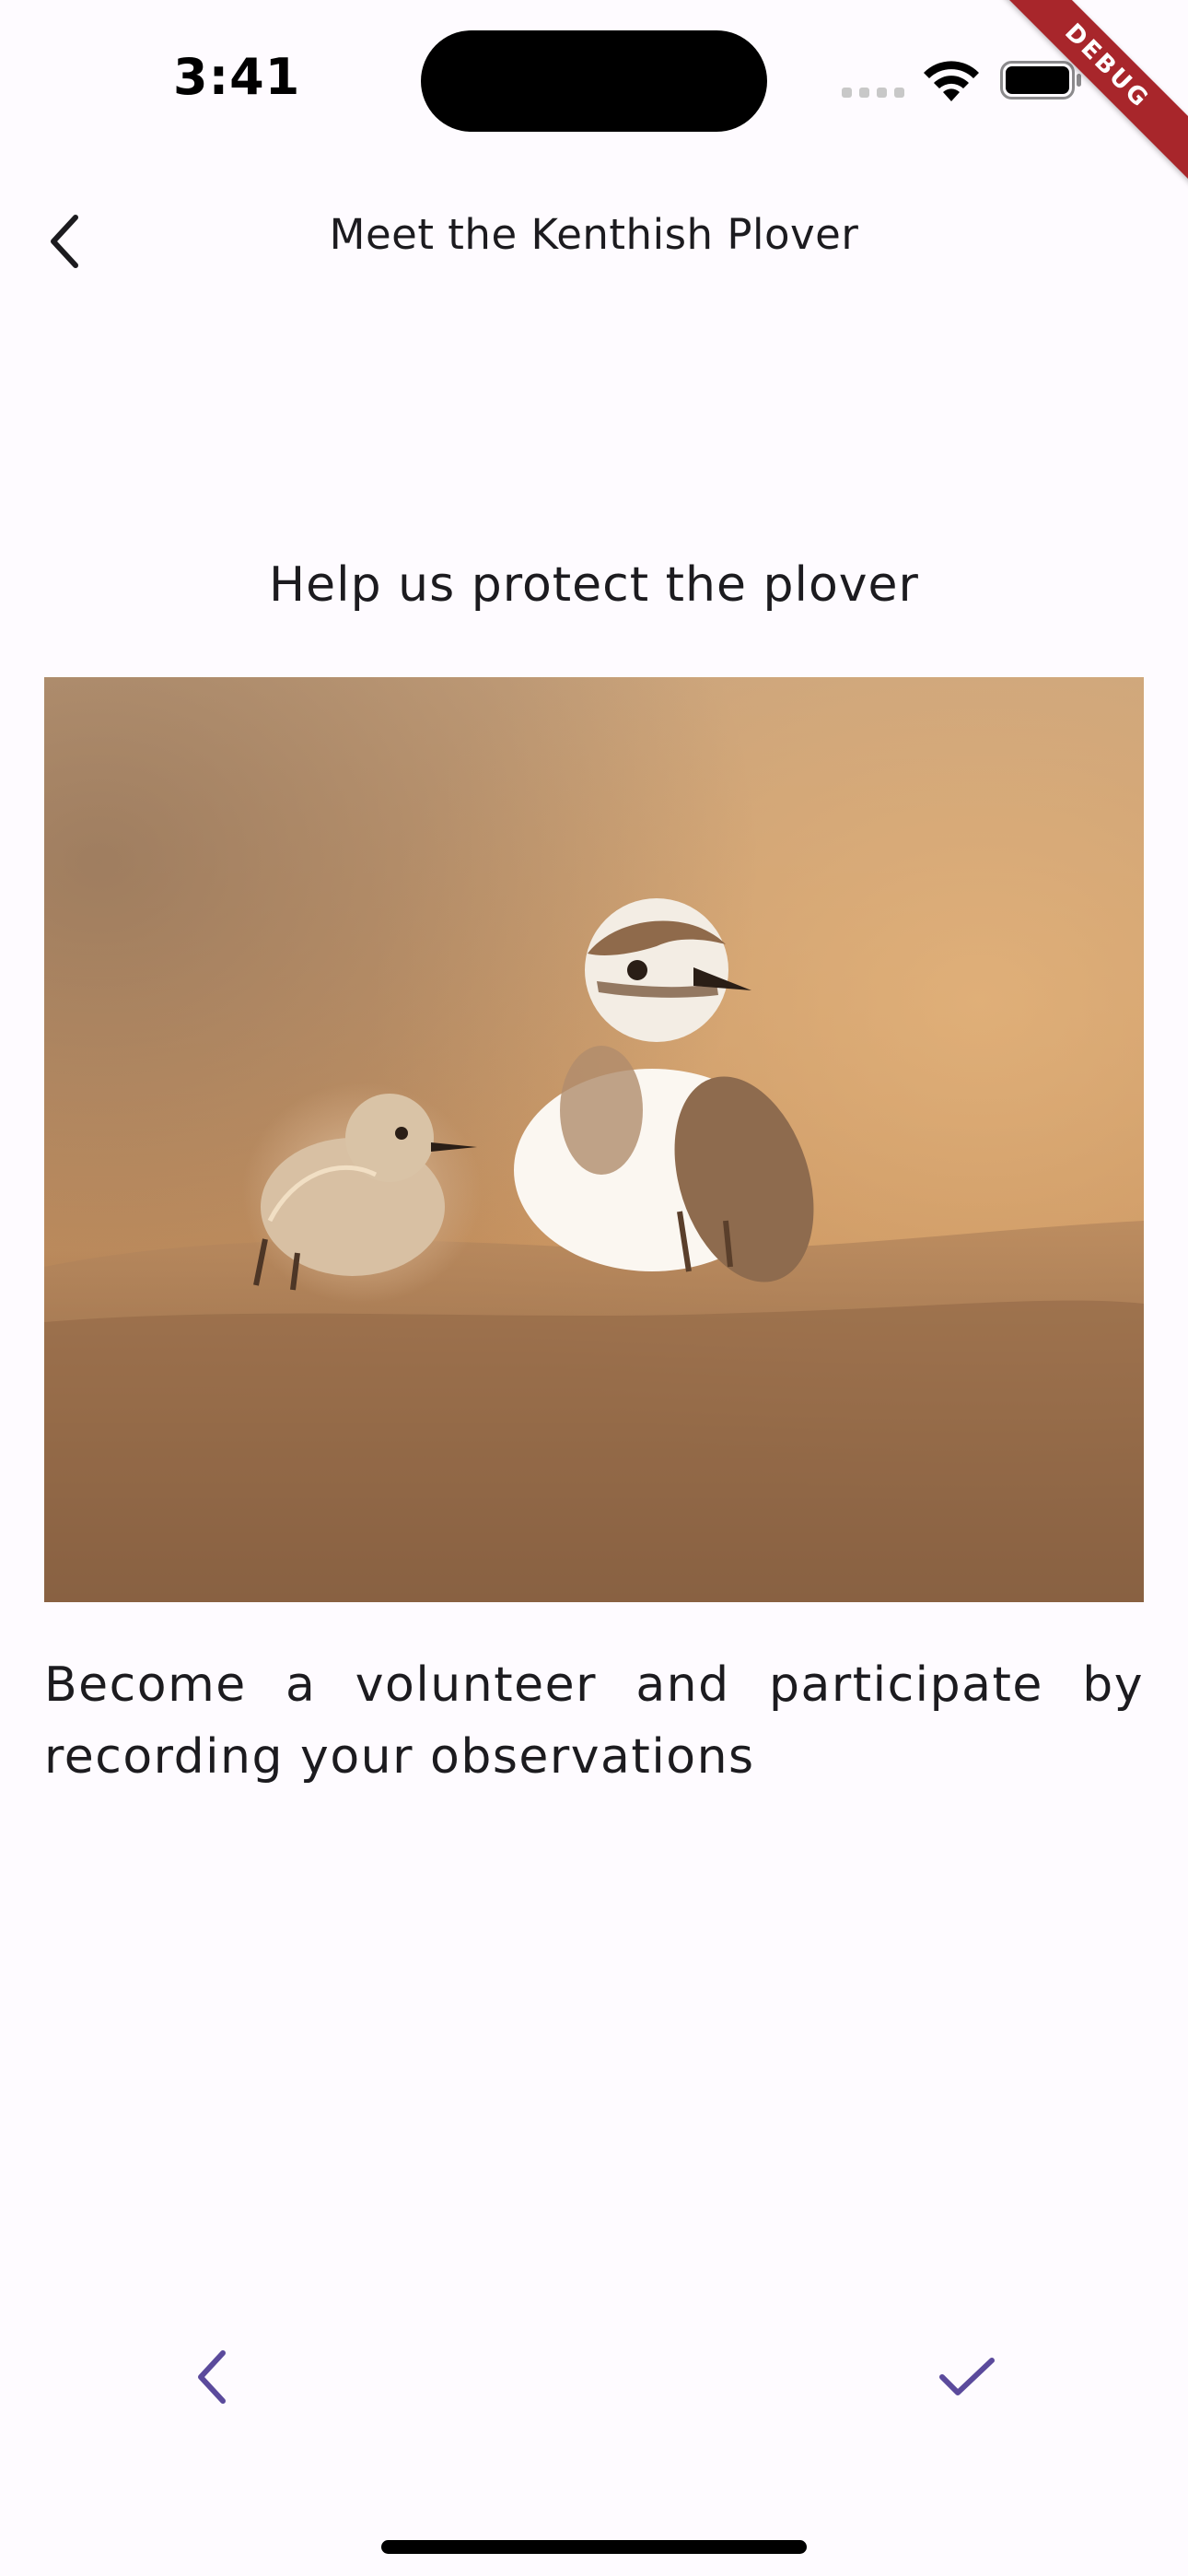 Image resolution: width=1188 pixels, height=2576 pixels. I want to click on debug-banner: DEBUG, so click(1080, 100).